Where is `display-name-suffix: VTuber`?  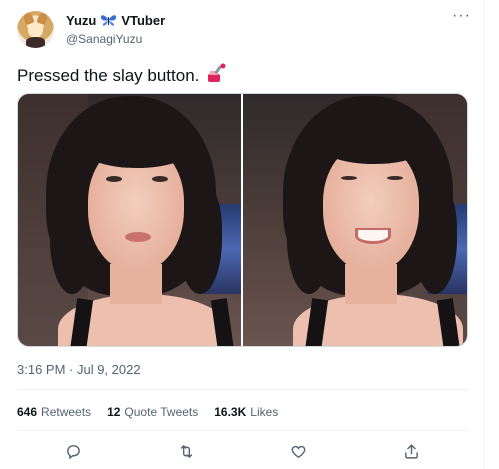 display-name-suffix: VTuber is located at coordinates (143, 20).